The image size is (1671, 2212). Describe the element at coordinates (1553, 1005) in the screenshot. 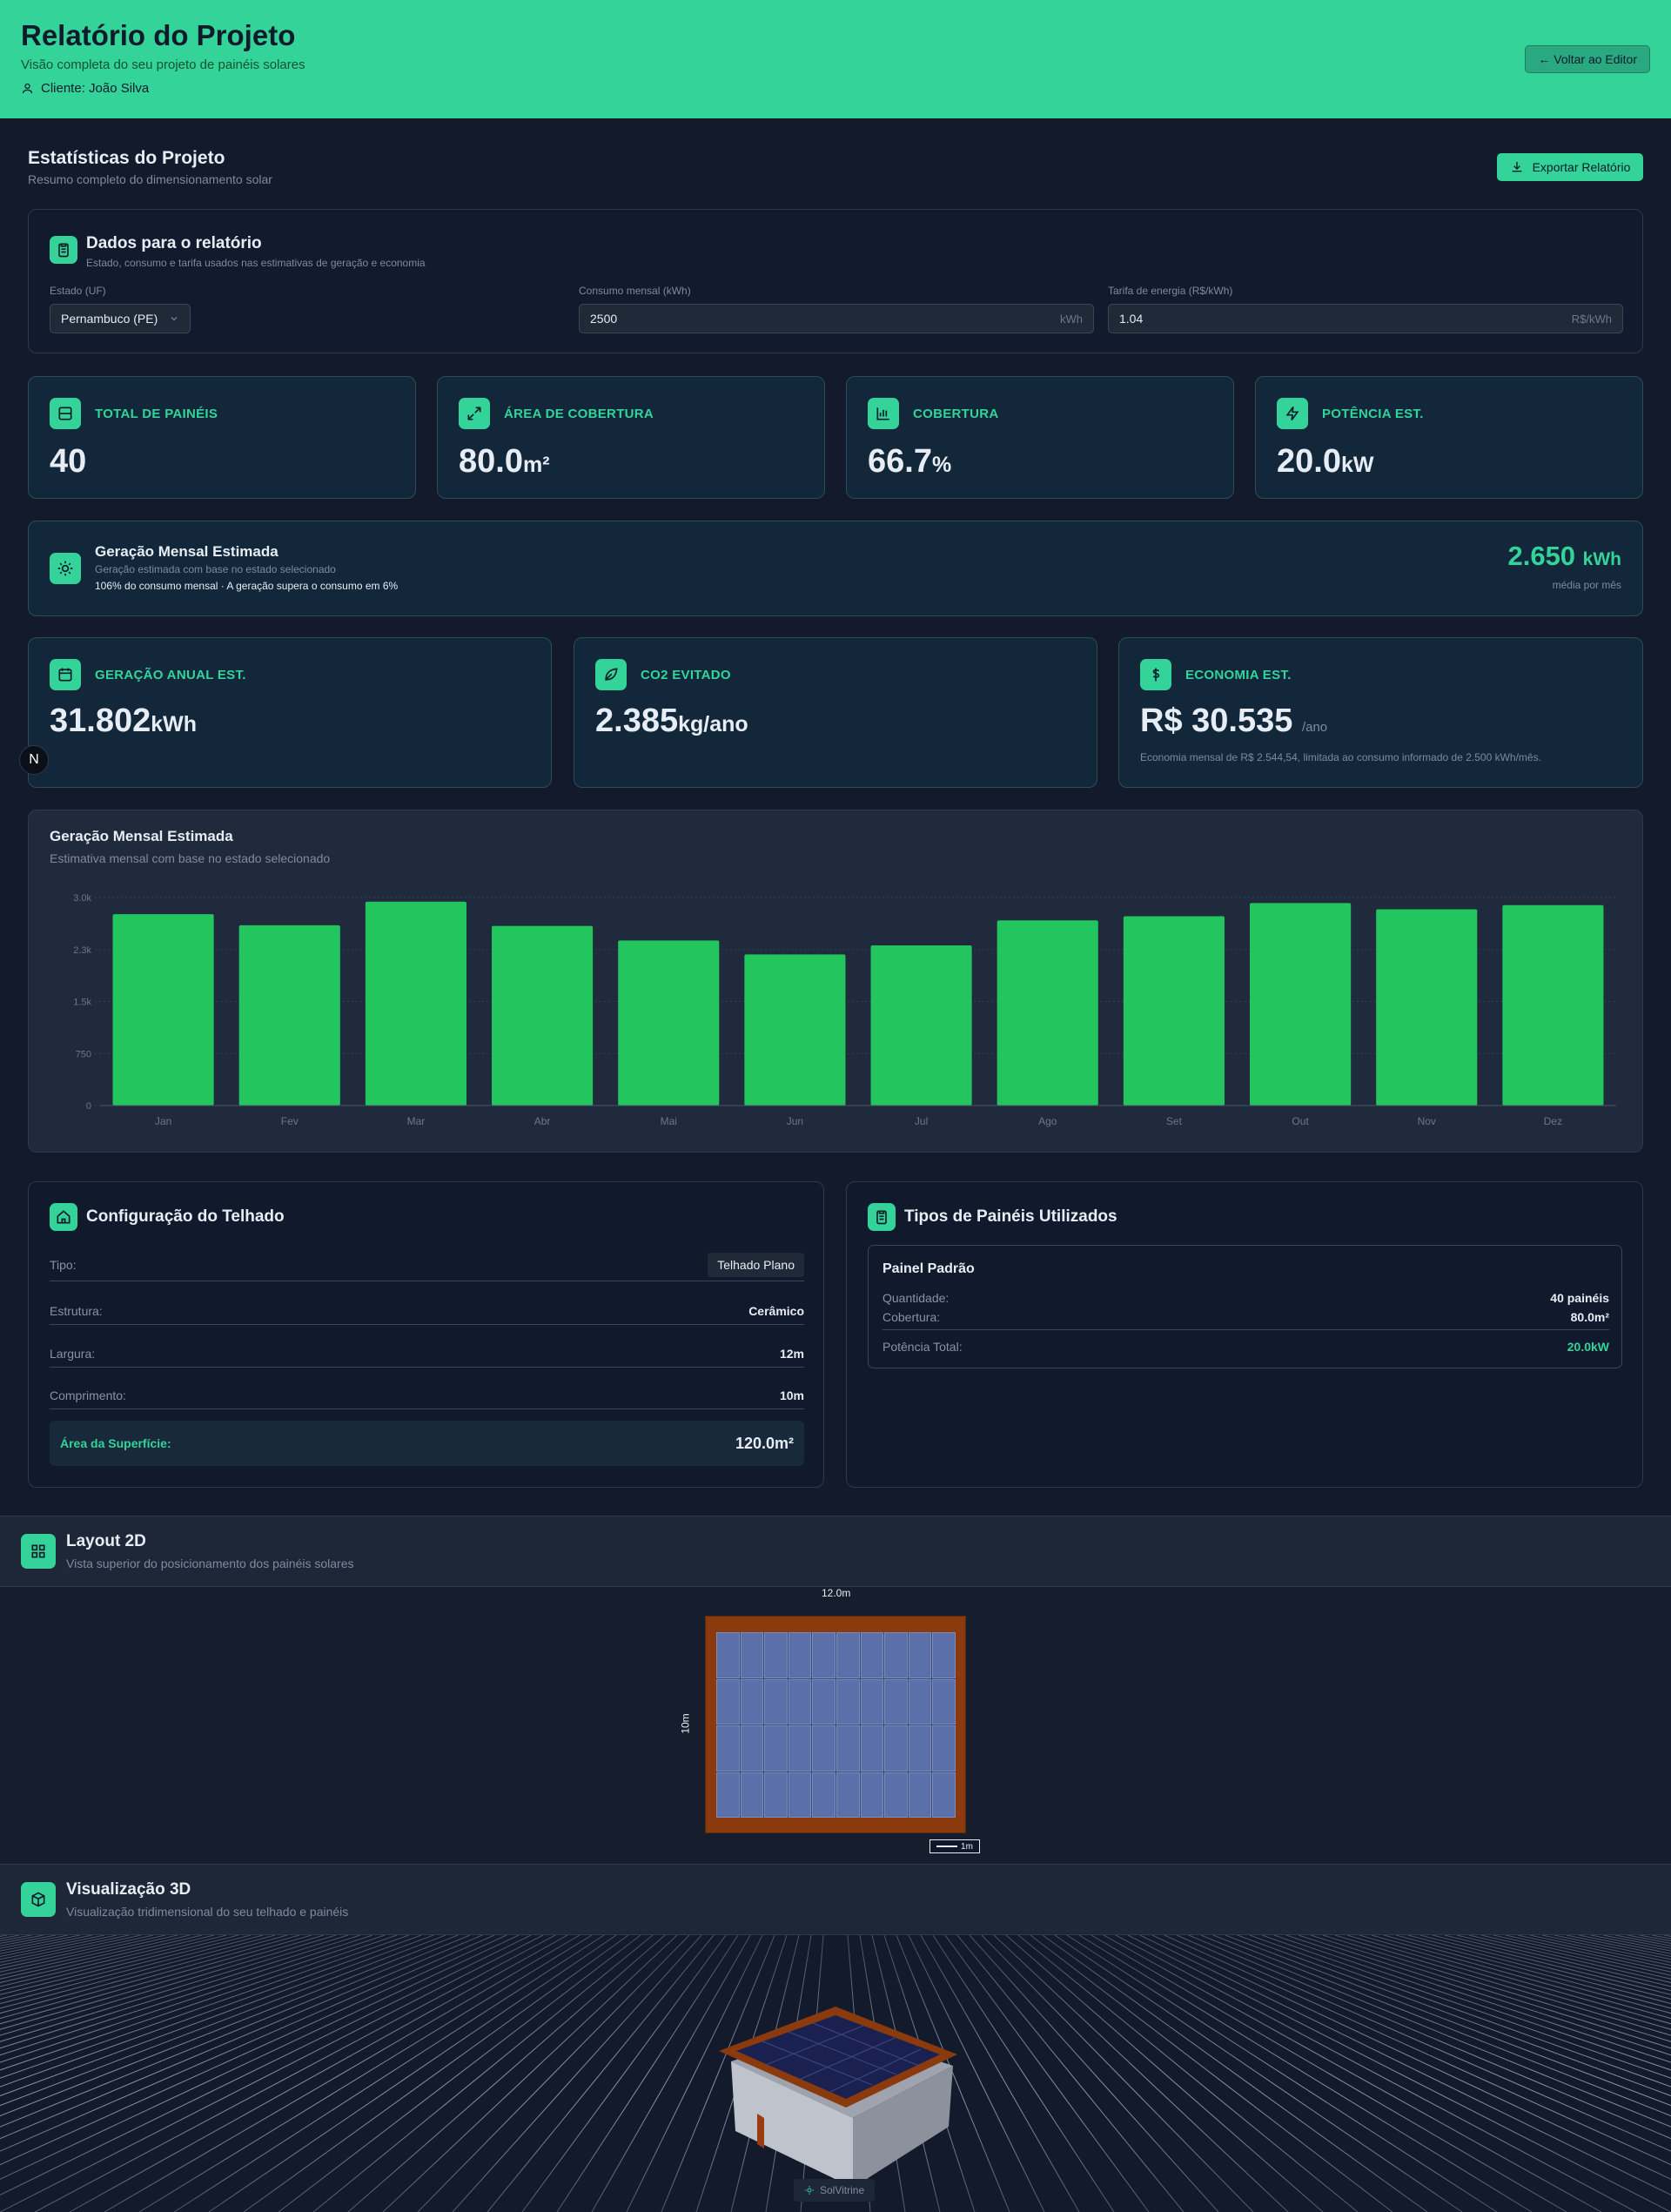

I see `bar-dez` at that location.